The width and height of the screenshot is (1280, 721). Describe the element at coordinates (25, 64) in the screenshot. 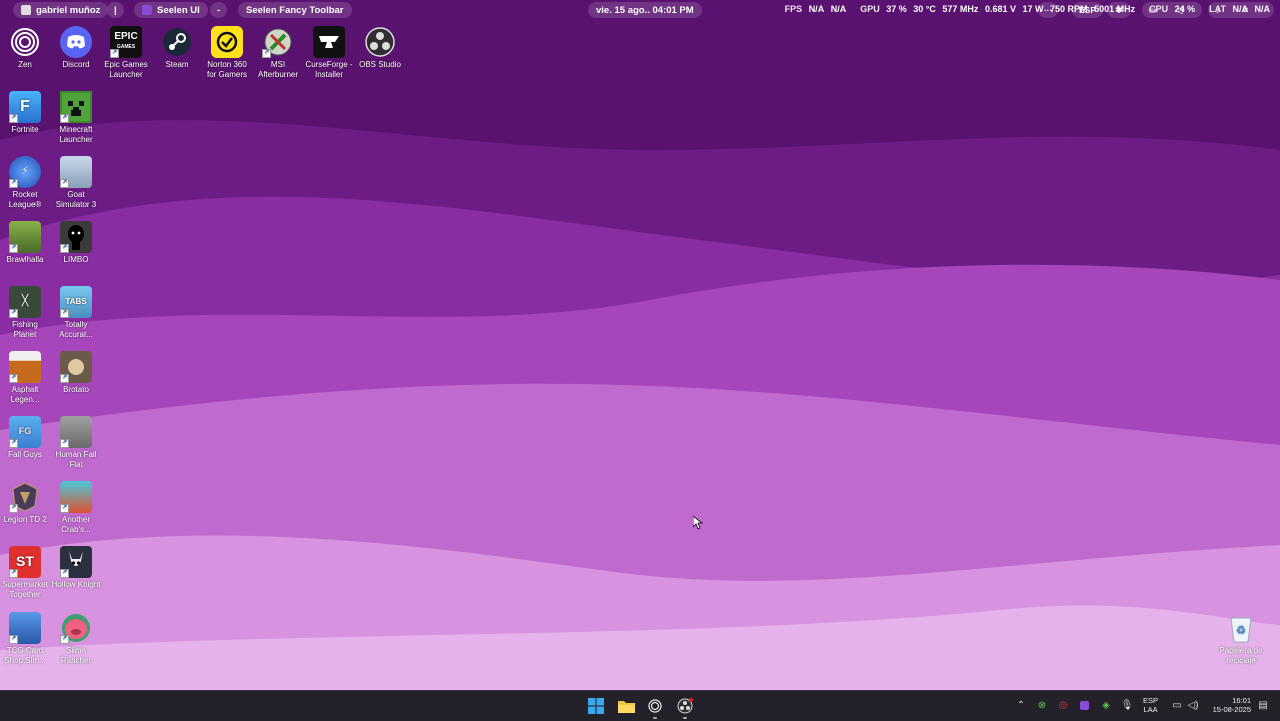

I see `icon-label: Zen` at that location.